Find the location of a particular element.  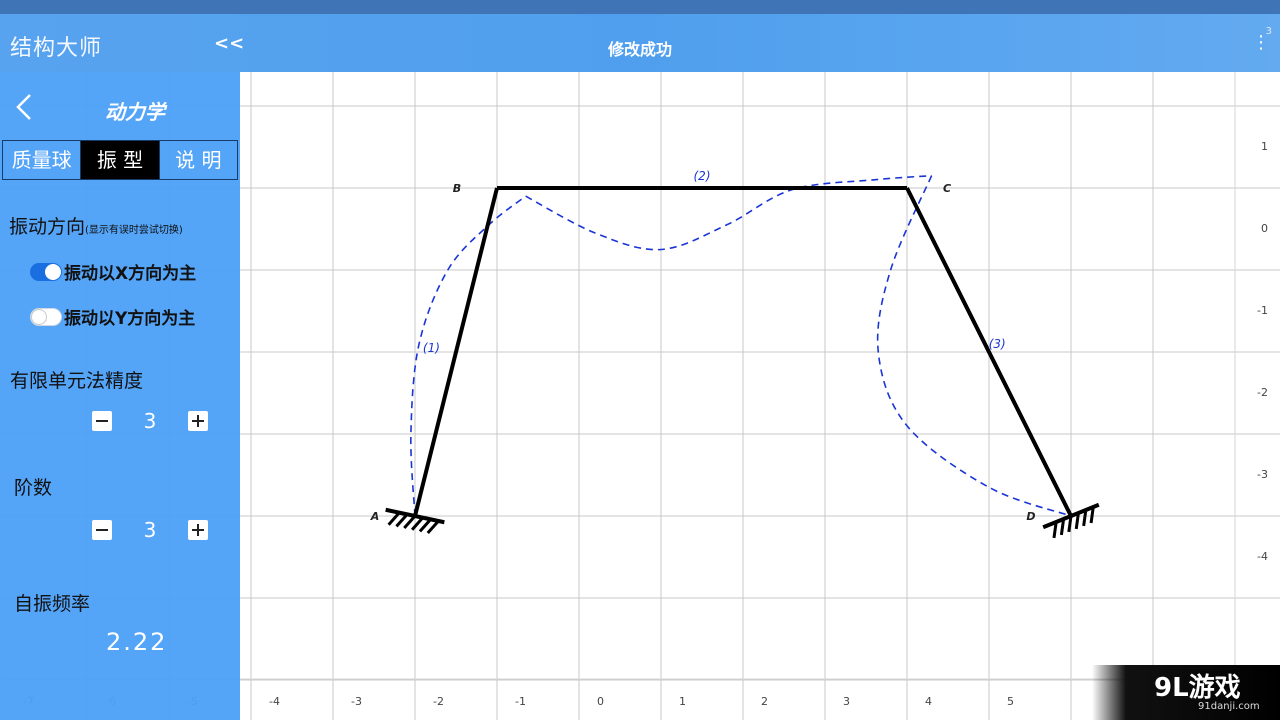

x-tick-label: 0 is located at coordinates (600, 701).